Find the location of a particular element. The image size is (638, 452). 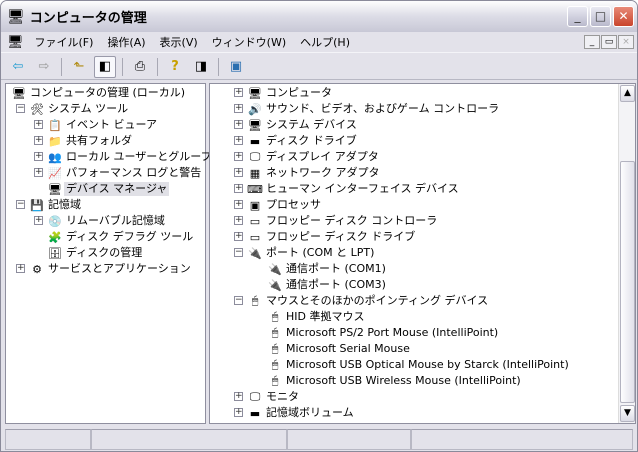

tree-item-label: コンピュータの管理 (ローカル) is located at coordinates (108, 92).